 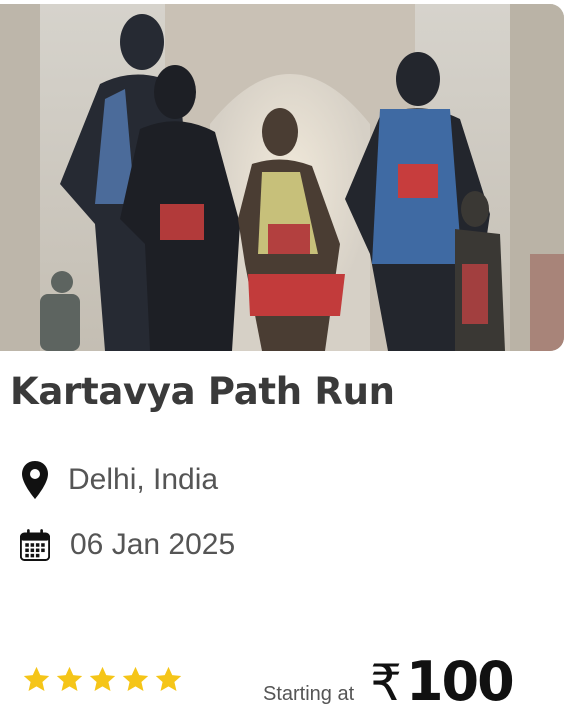 What do you see at coordinates (309, 694) in the screenshot?
I see `price-label: Starting at` at bounding box center [309, 694].